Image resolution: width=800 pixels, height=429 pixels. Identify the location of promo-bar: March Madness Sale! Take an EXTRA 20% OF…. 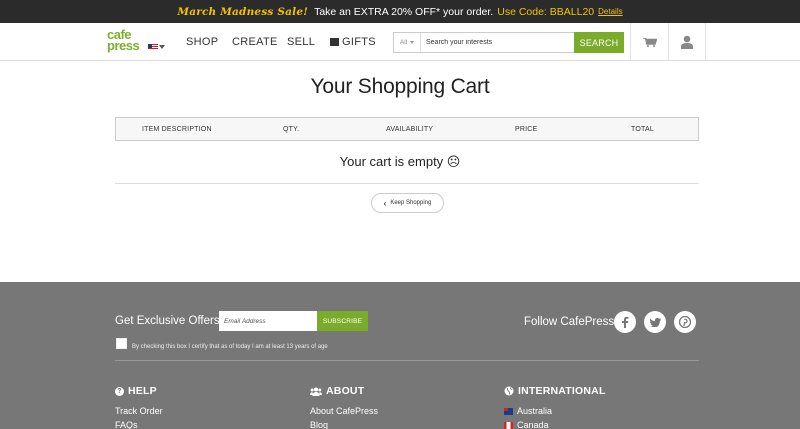
(400, 11).